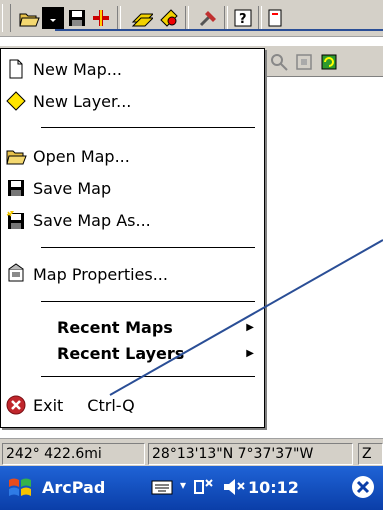 This screenshot has width=383, height=524. What do you see at coordinates (142, 18) in the screenshot?
I see `layers-icon` at bounding box center [142, 18].